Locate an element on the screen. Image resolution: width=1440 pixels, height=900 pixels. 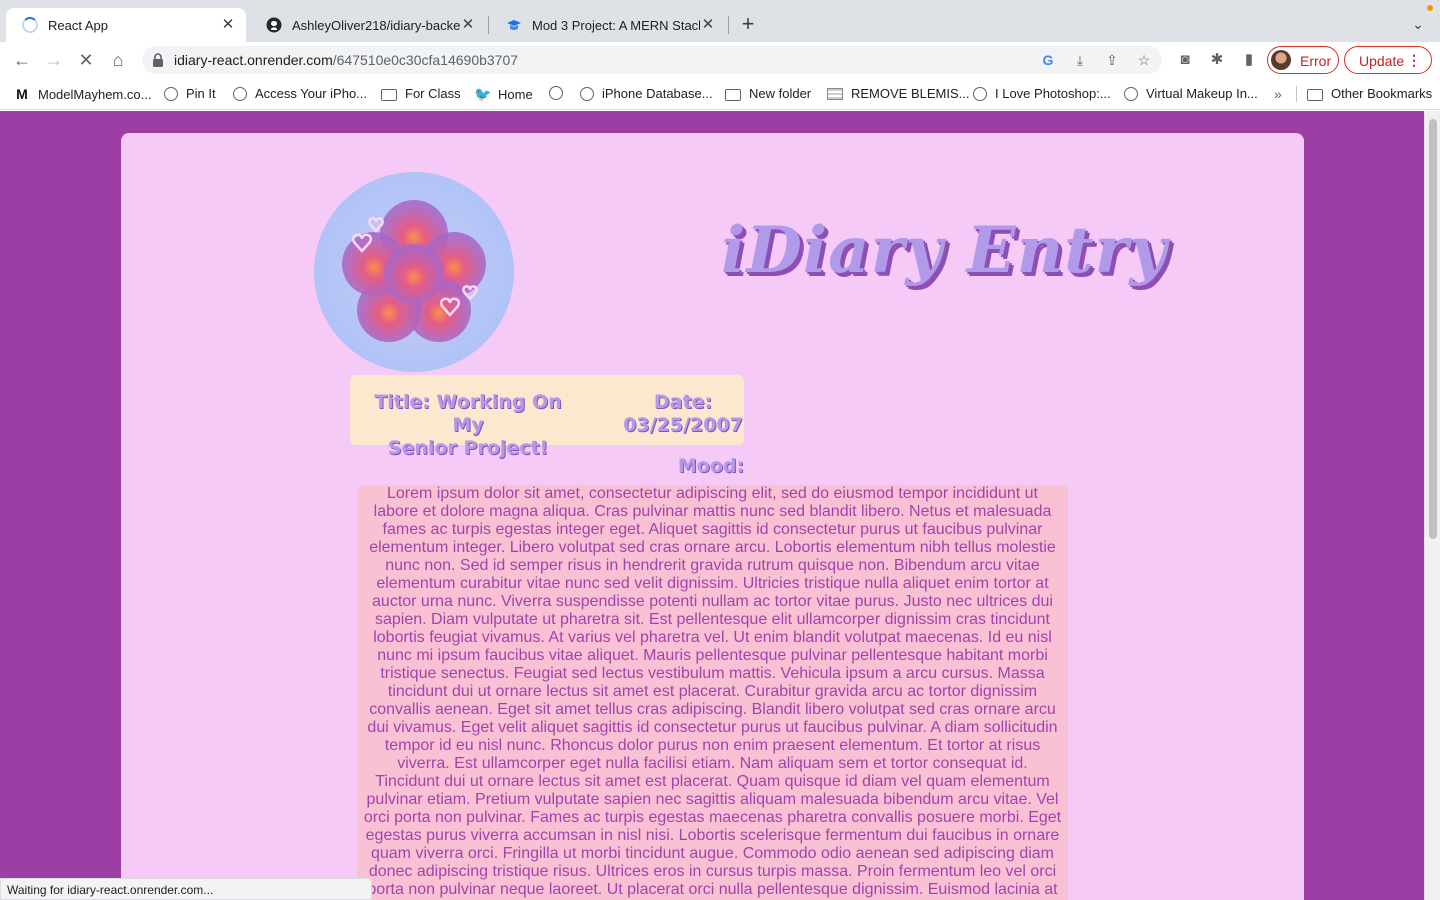
bookmark-pin-it: Pin It is located at coordinates (190, 93).